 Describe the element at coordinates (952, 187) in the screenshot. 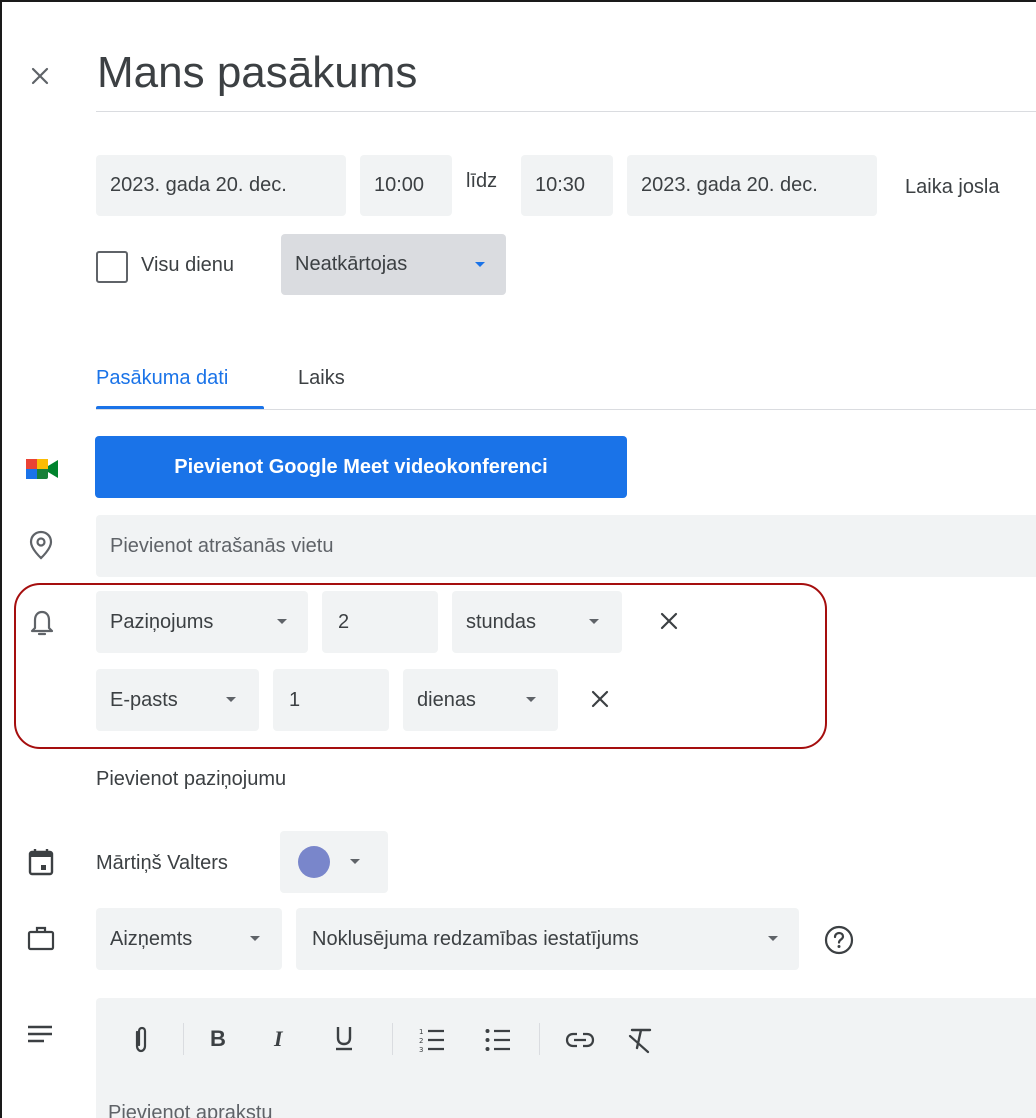

I see `timezone-button: Laika josla` at that location.